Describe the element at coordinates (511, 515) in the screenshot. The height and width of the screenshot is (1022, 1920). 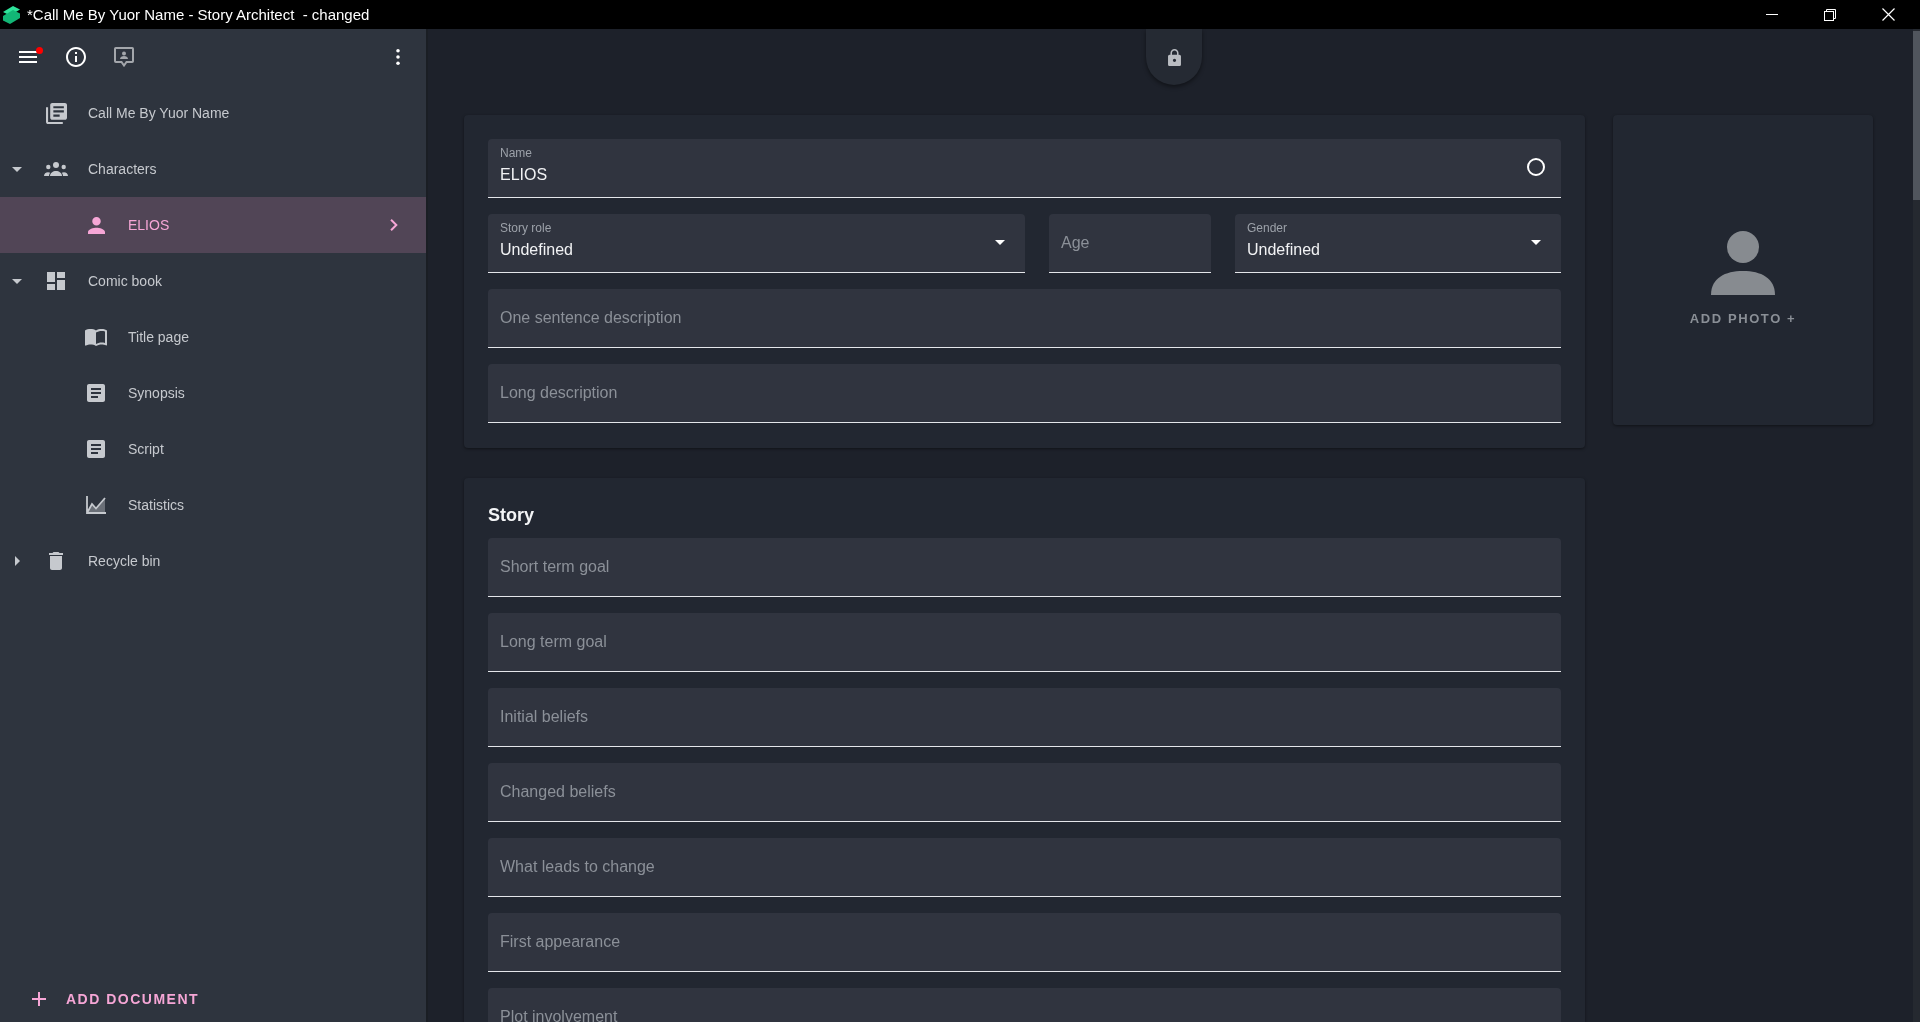
I see `section-title: Story` at that location.